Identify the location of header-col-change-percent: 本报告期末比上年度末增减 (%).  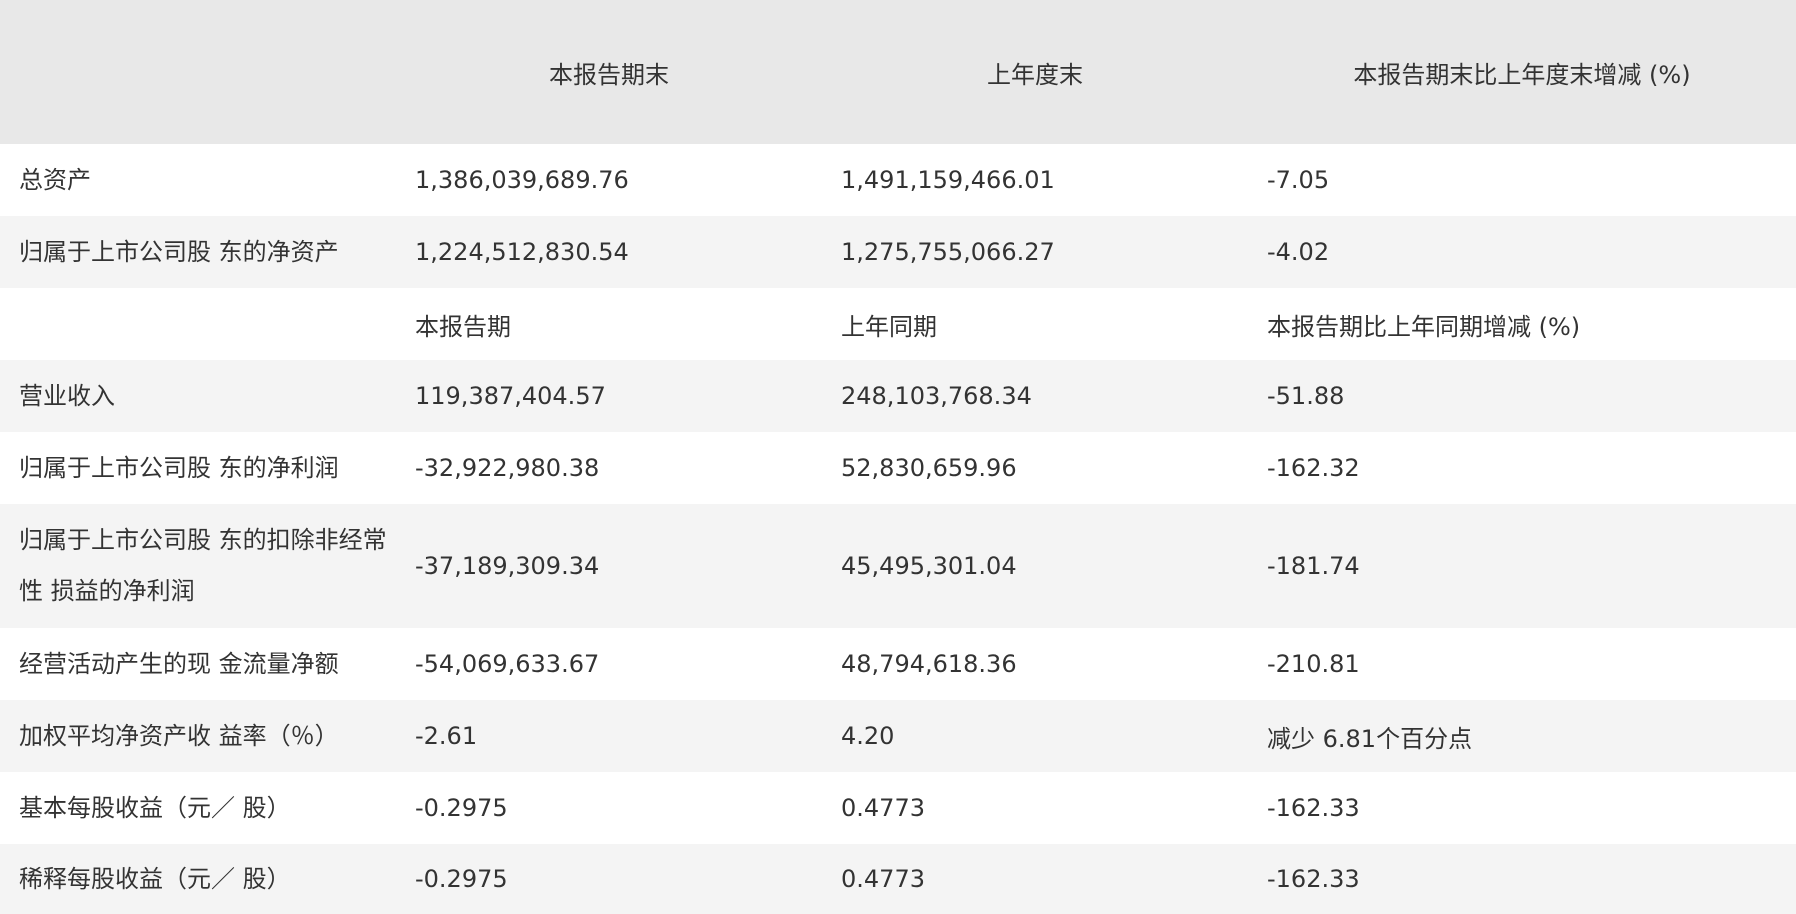
(1522, 74).